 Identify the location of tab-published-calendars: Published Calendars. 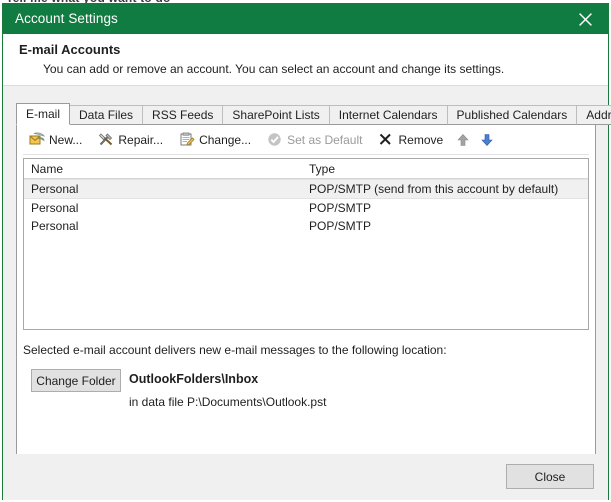
(512, 115).